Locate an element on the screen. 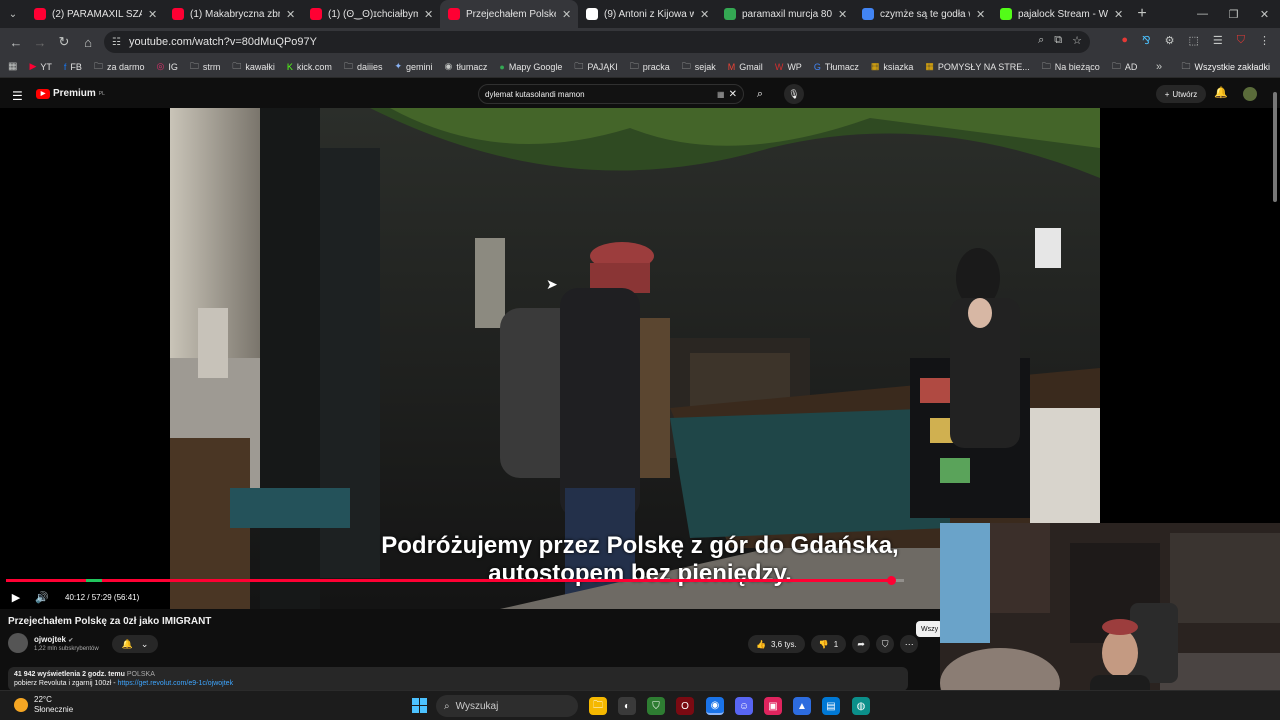  profile-icon: ⛉ is located at coordinates (1241, 40).